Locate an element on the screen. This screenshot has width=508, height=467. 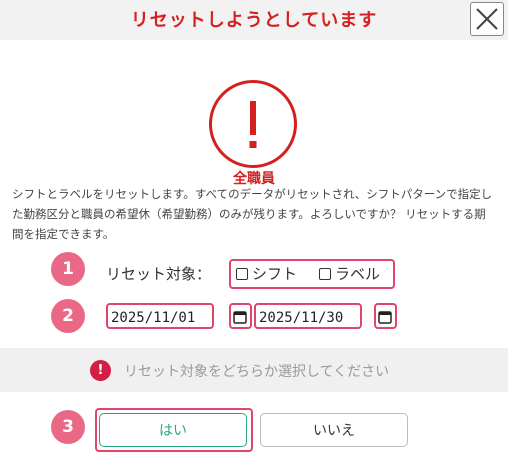
exclamation-icon is located at coordinates (253, 124).